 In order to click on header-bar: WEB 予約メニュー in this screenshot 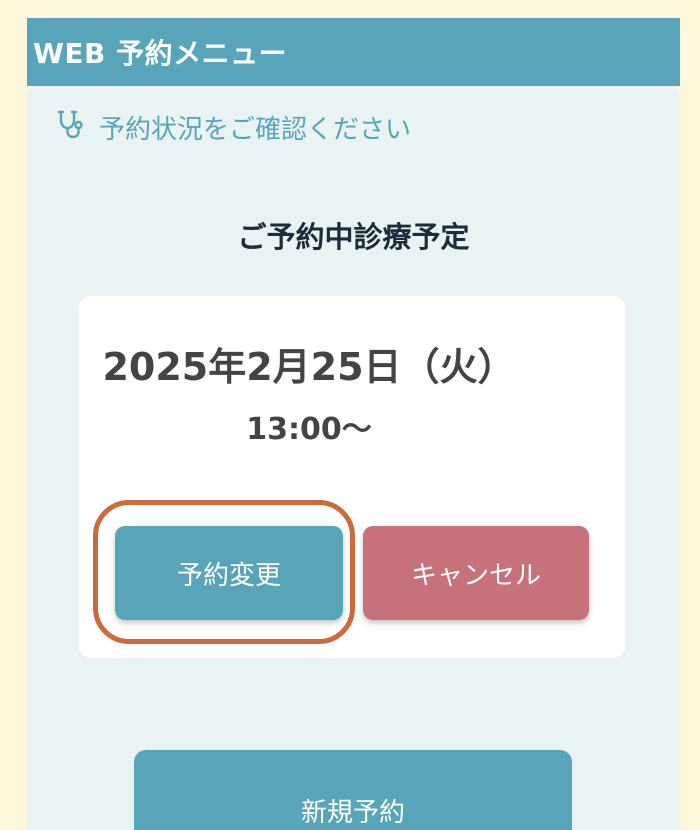, I will do `click(353, 52)`.